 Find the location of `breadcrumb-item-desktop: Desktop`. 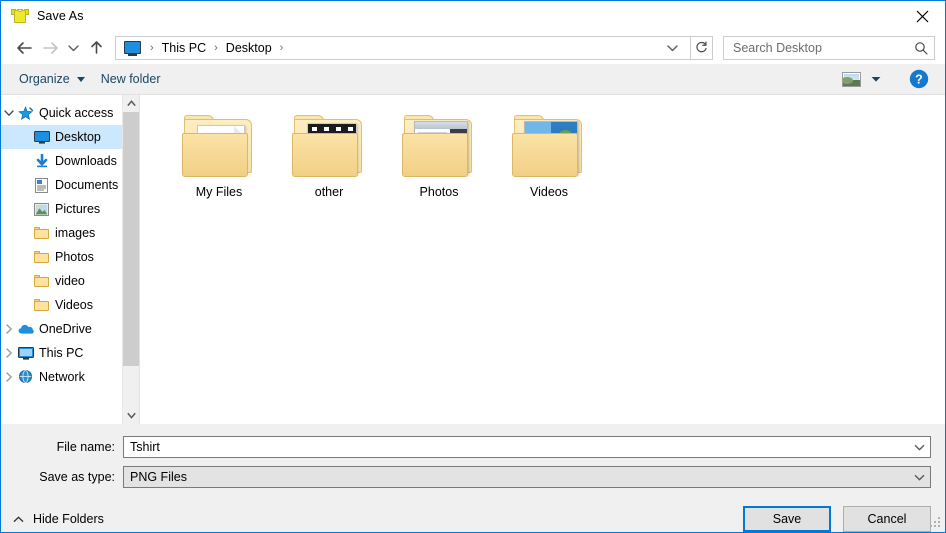

breadcrumb-item-desktop: Desktop is located at coordinates (249, 48).